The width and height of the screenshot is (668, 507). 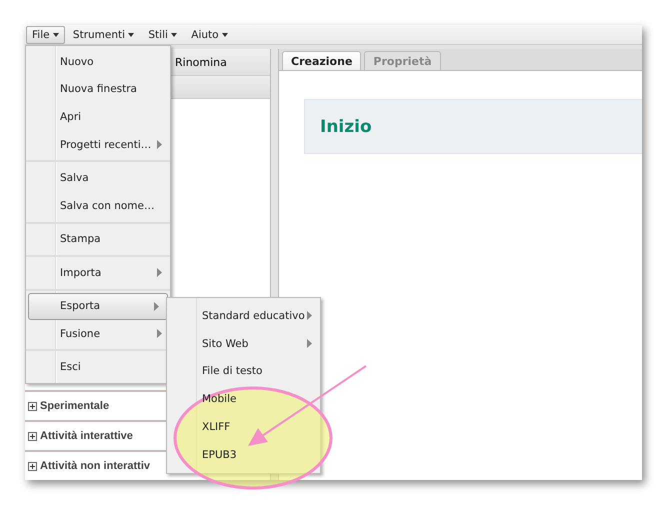 What do you see at coordinates (98, 62) in the screenshot?
I see `menu-item: Nuovo` at bounding box center [98, 62].